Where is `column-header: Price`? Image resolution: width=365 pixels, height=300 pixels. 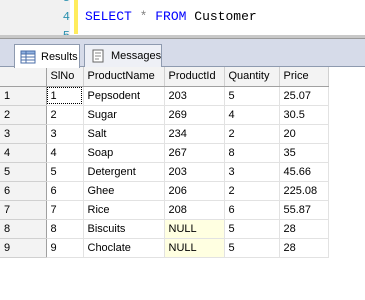
column-header: Price is located at coordinates (304, 77).